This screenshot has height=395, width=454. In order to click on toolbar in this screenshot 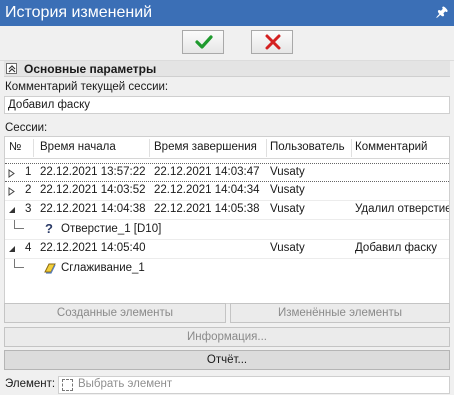, I will do `click(227, 43)`.